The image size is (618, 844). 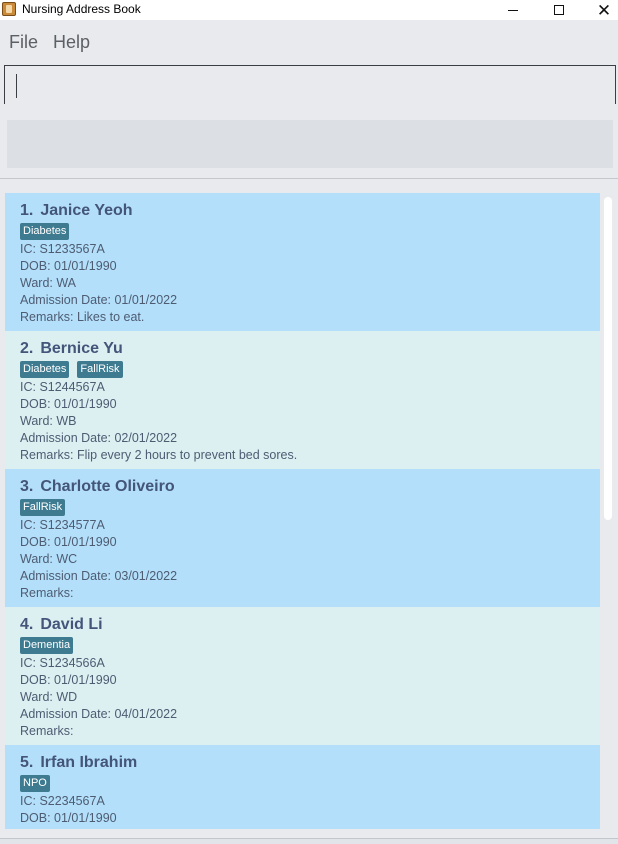 I want to click on tag-list: FallRisk, so click(x=43, y=507).